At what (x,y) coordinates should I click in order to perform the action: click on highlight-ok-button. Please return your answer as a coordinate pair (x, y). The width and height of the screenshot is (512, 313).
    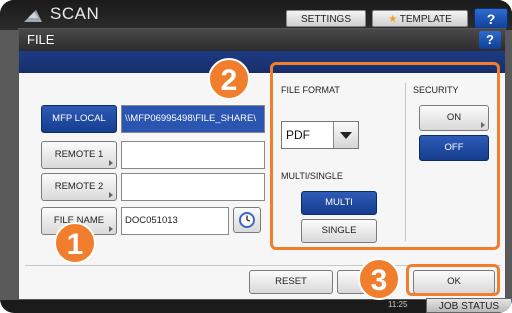
    Looking at the image, I should click on (453, 280).